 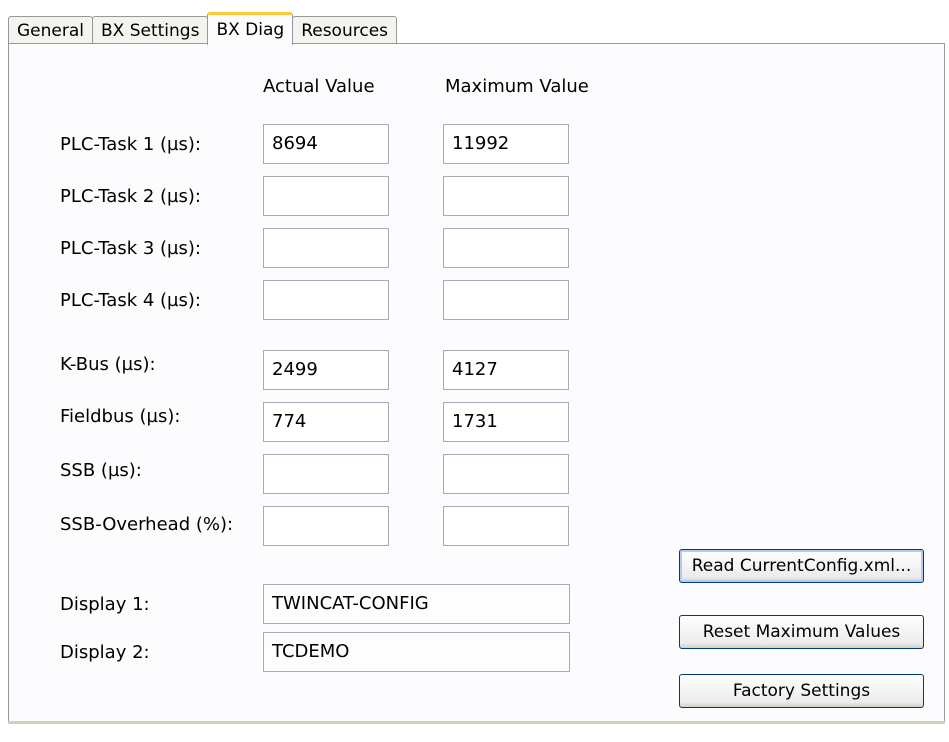 I want to click on plc-task-4-label: PLC-Task 4 (µs):, so click(x=130, y=300).